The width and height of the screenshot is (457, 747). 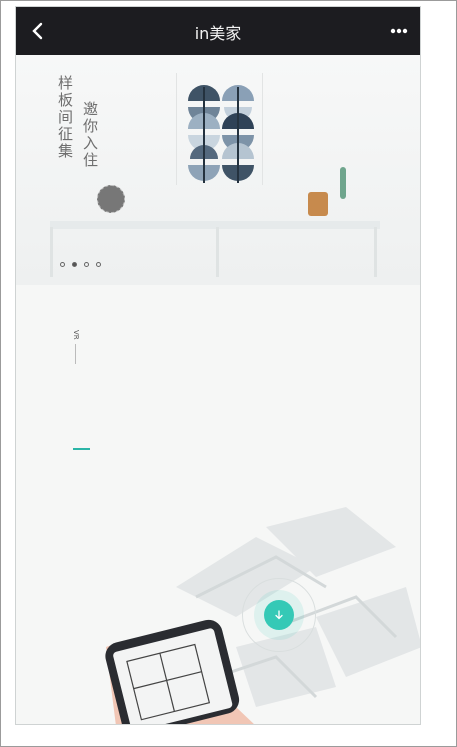 I want to click on vr-label: VR, so click(x=76, y=335).